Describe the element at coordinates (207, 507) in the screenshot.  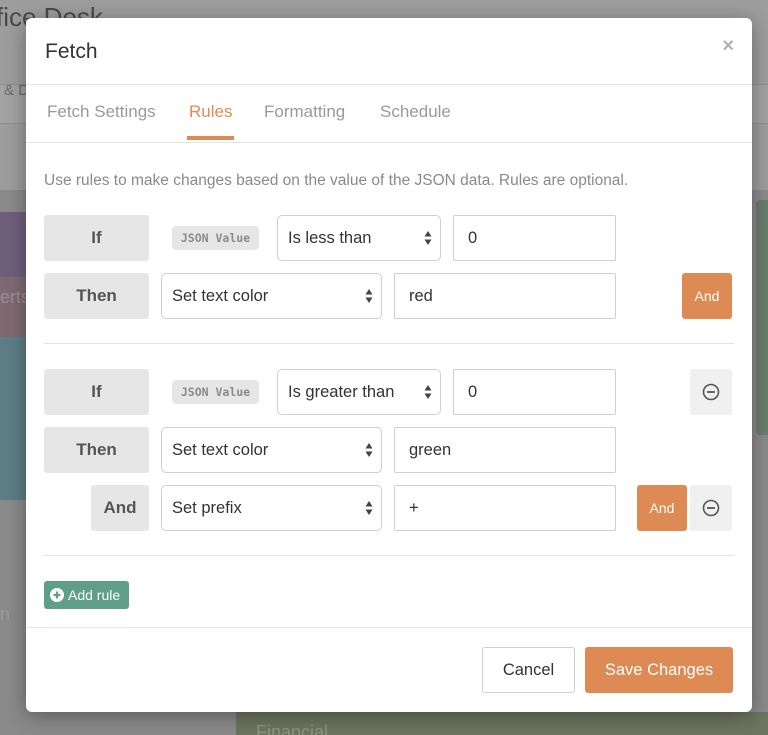
I see `action-select-value: Set prefix` at that location.